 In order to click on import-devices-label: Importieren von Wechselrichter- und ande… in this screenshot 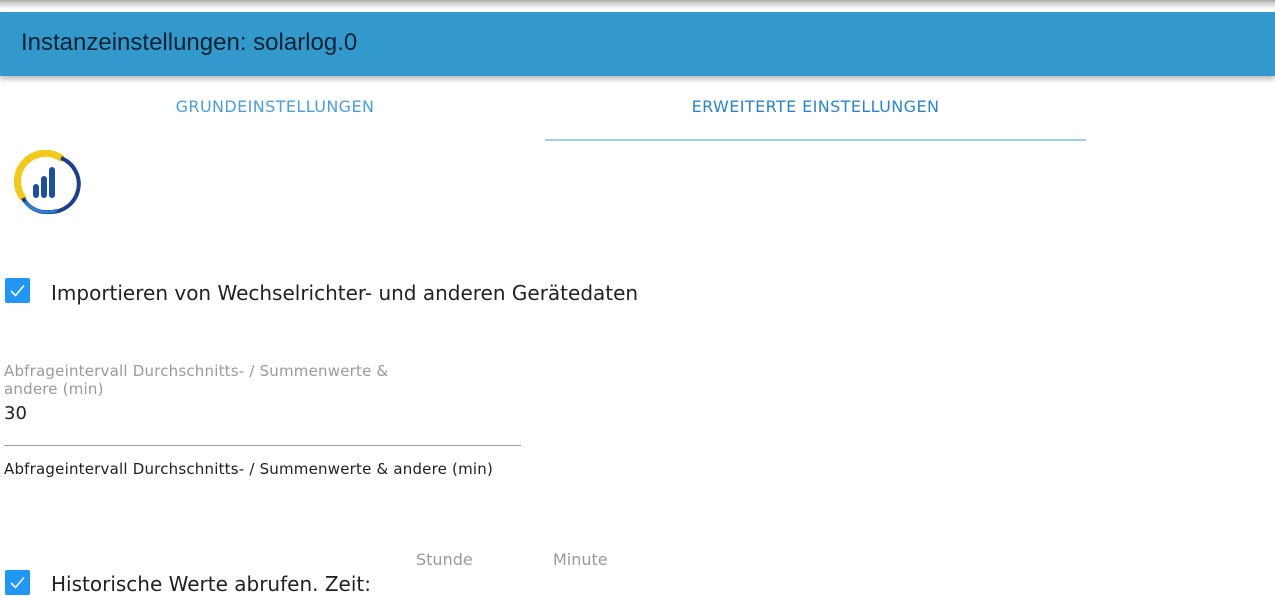, I will do `click(345, 293)`.